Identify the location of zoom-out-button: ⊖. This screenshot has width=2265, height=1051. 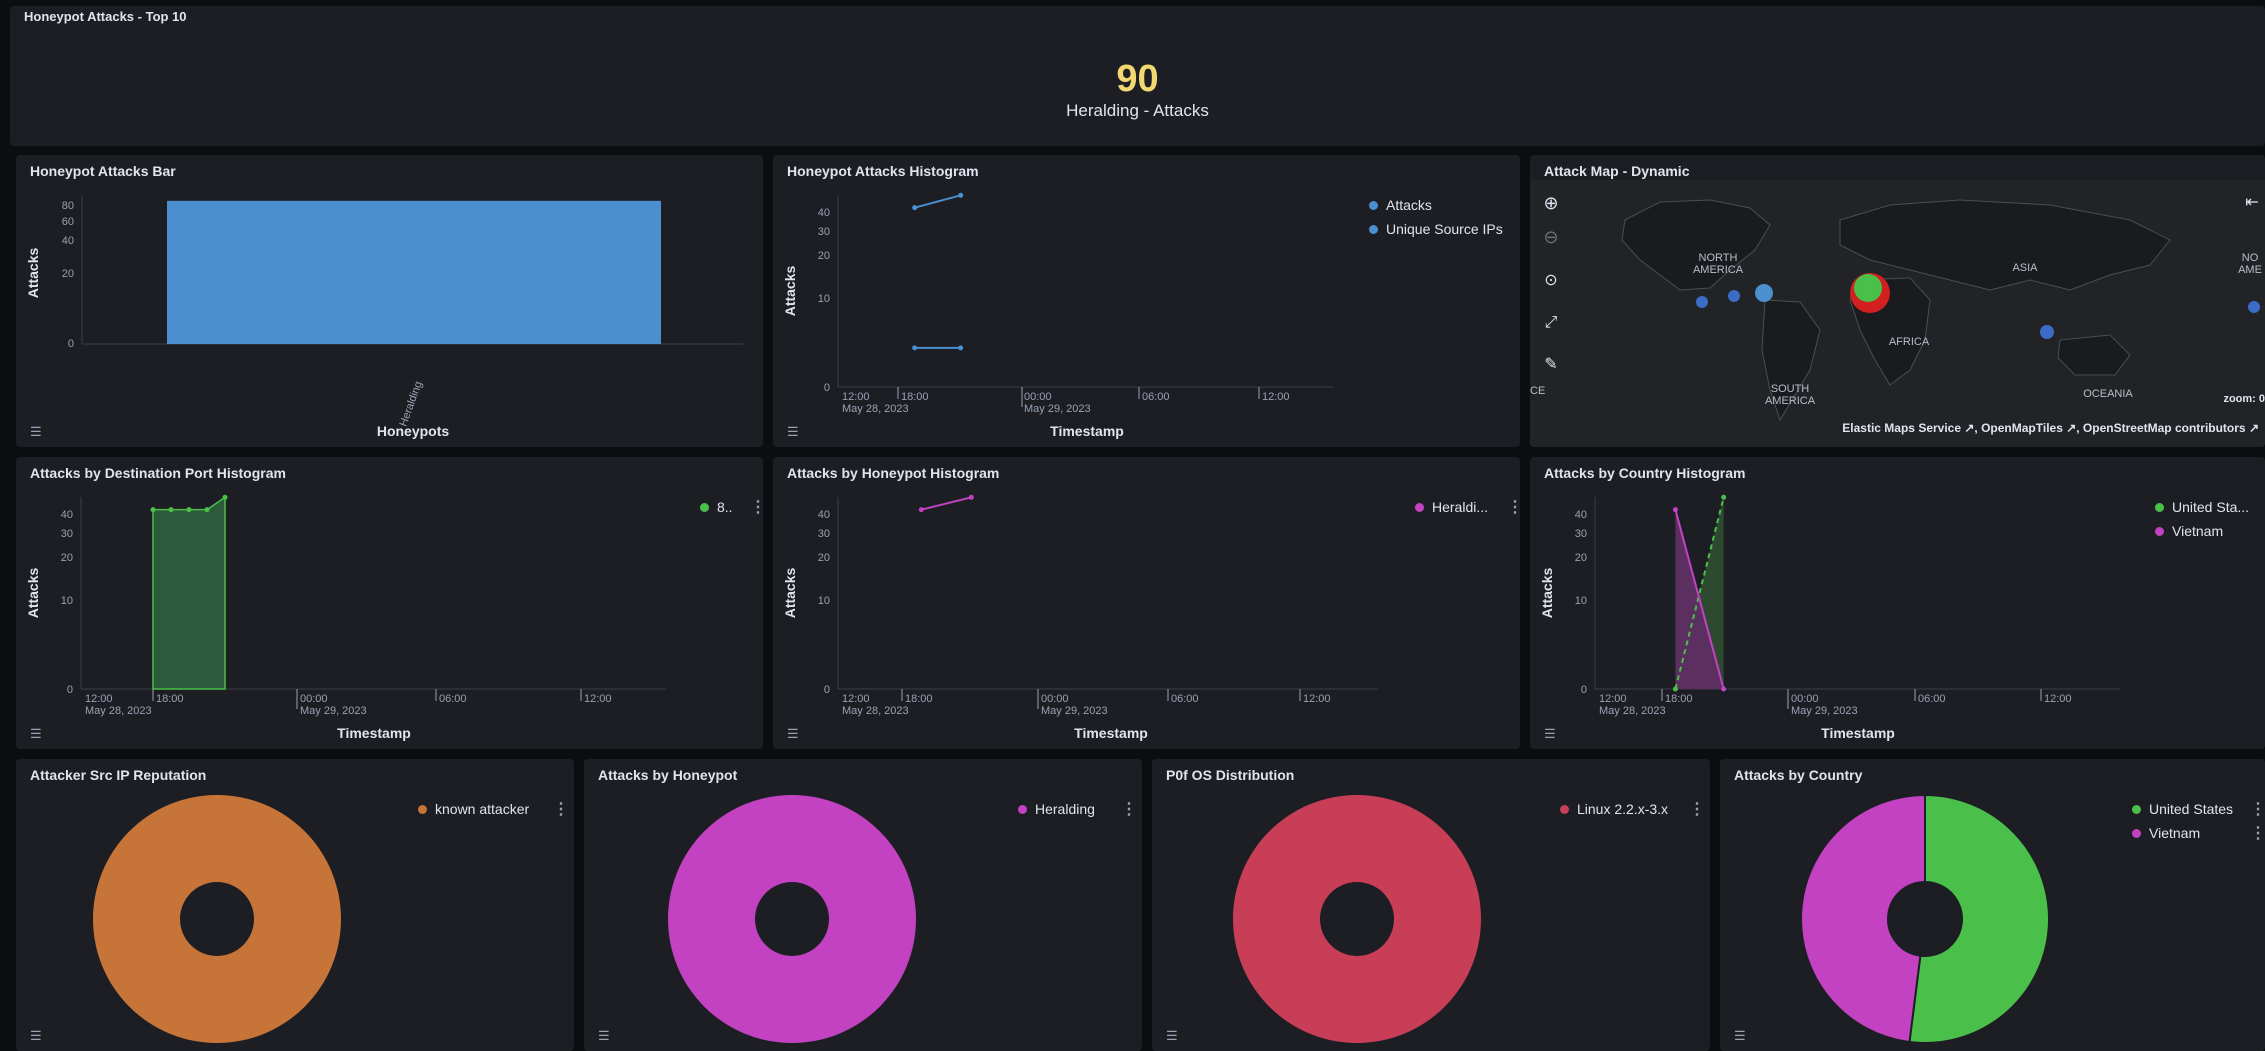
(1551, 237).